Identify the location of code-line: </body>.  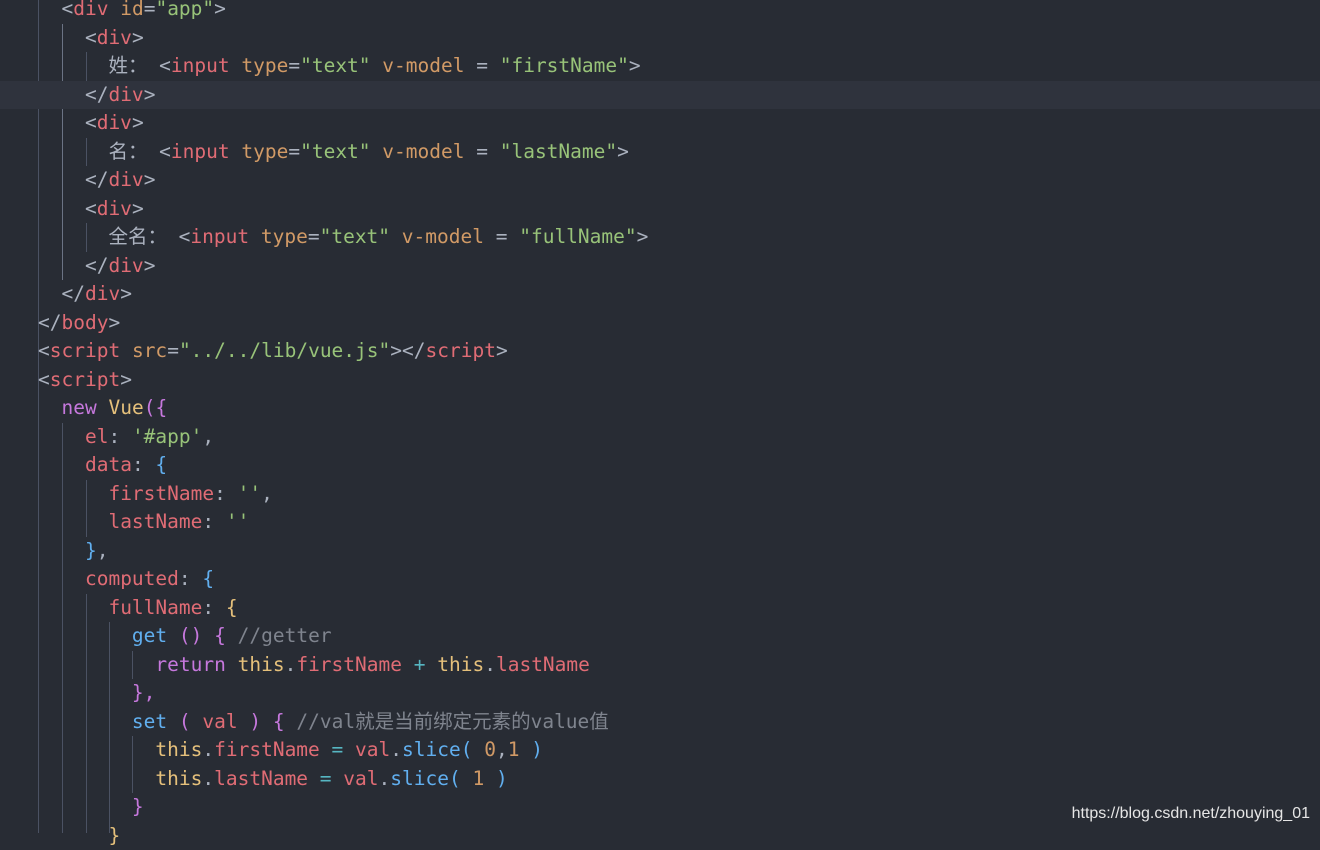
(660, 323).